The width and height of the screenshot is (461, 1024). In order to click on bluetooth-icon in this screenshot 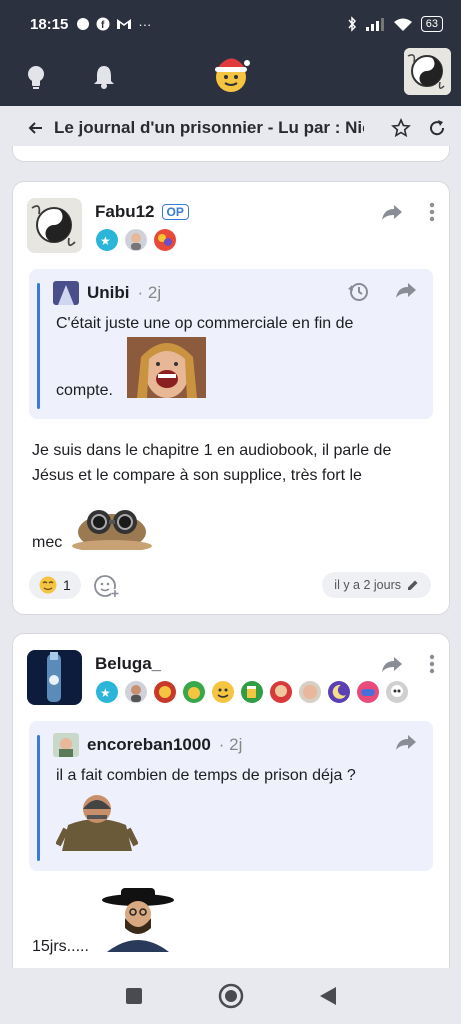, I will do `click(352, 24)`.